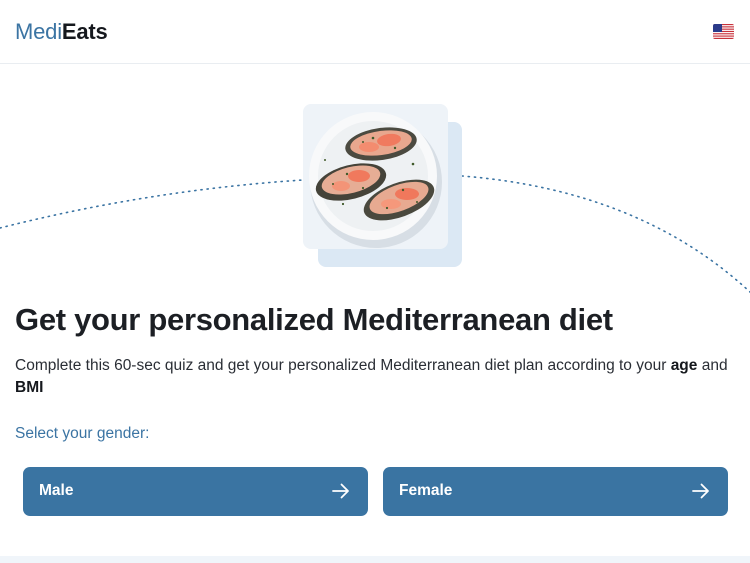  I want to click on female-button: Female, so click(555, 491).